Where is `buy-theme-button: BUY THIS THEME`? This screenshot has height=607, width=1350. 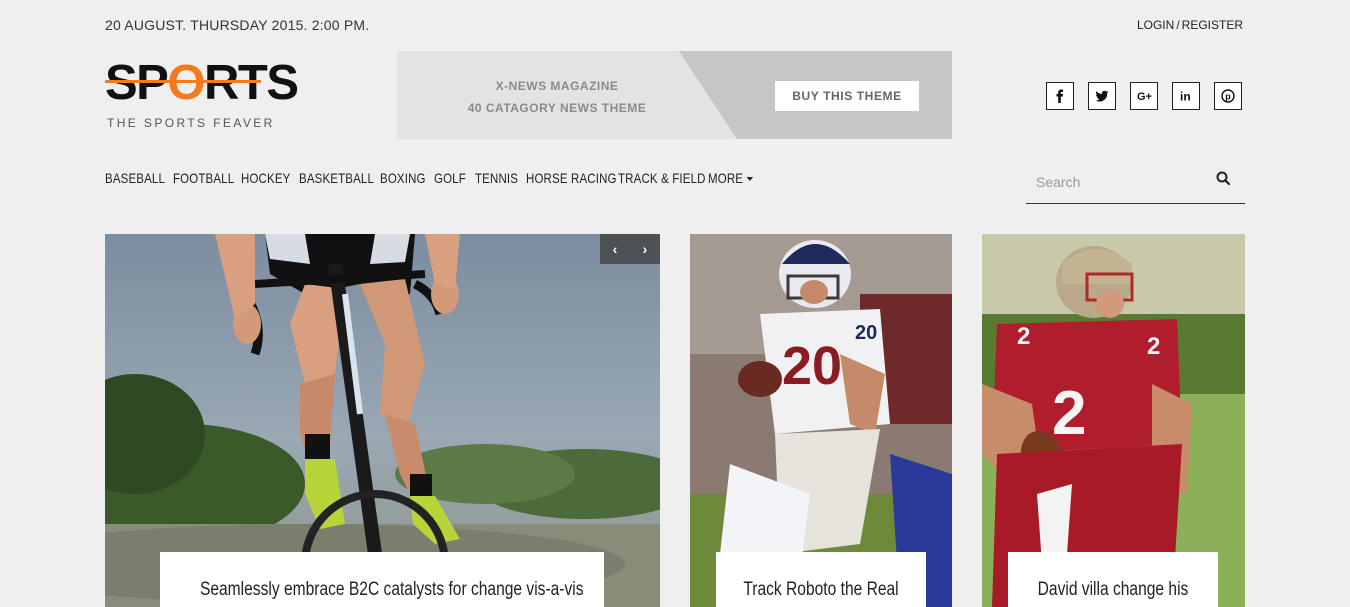 buy-theme-button: BUY THIS THEME is located at coordinates (847, 96).